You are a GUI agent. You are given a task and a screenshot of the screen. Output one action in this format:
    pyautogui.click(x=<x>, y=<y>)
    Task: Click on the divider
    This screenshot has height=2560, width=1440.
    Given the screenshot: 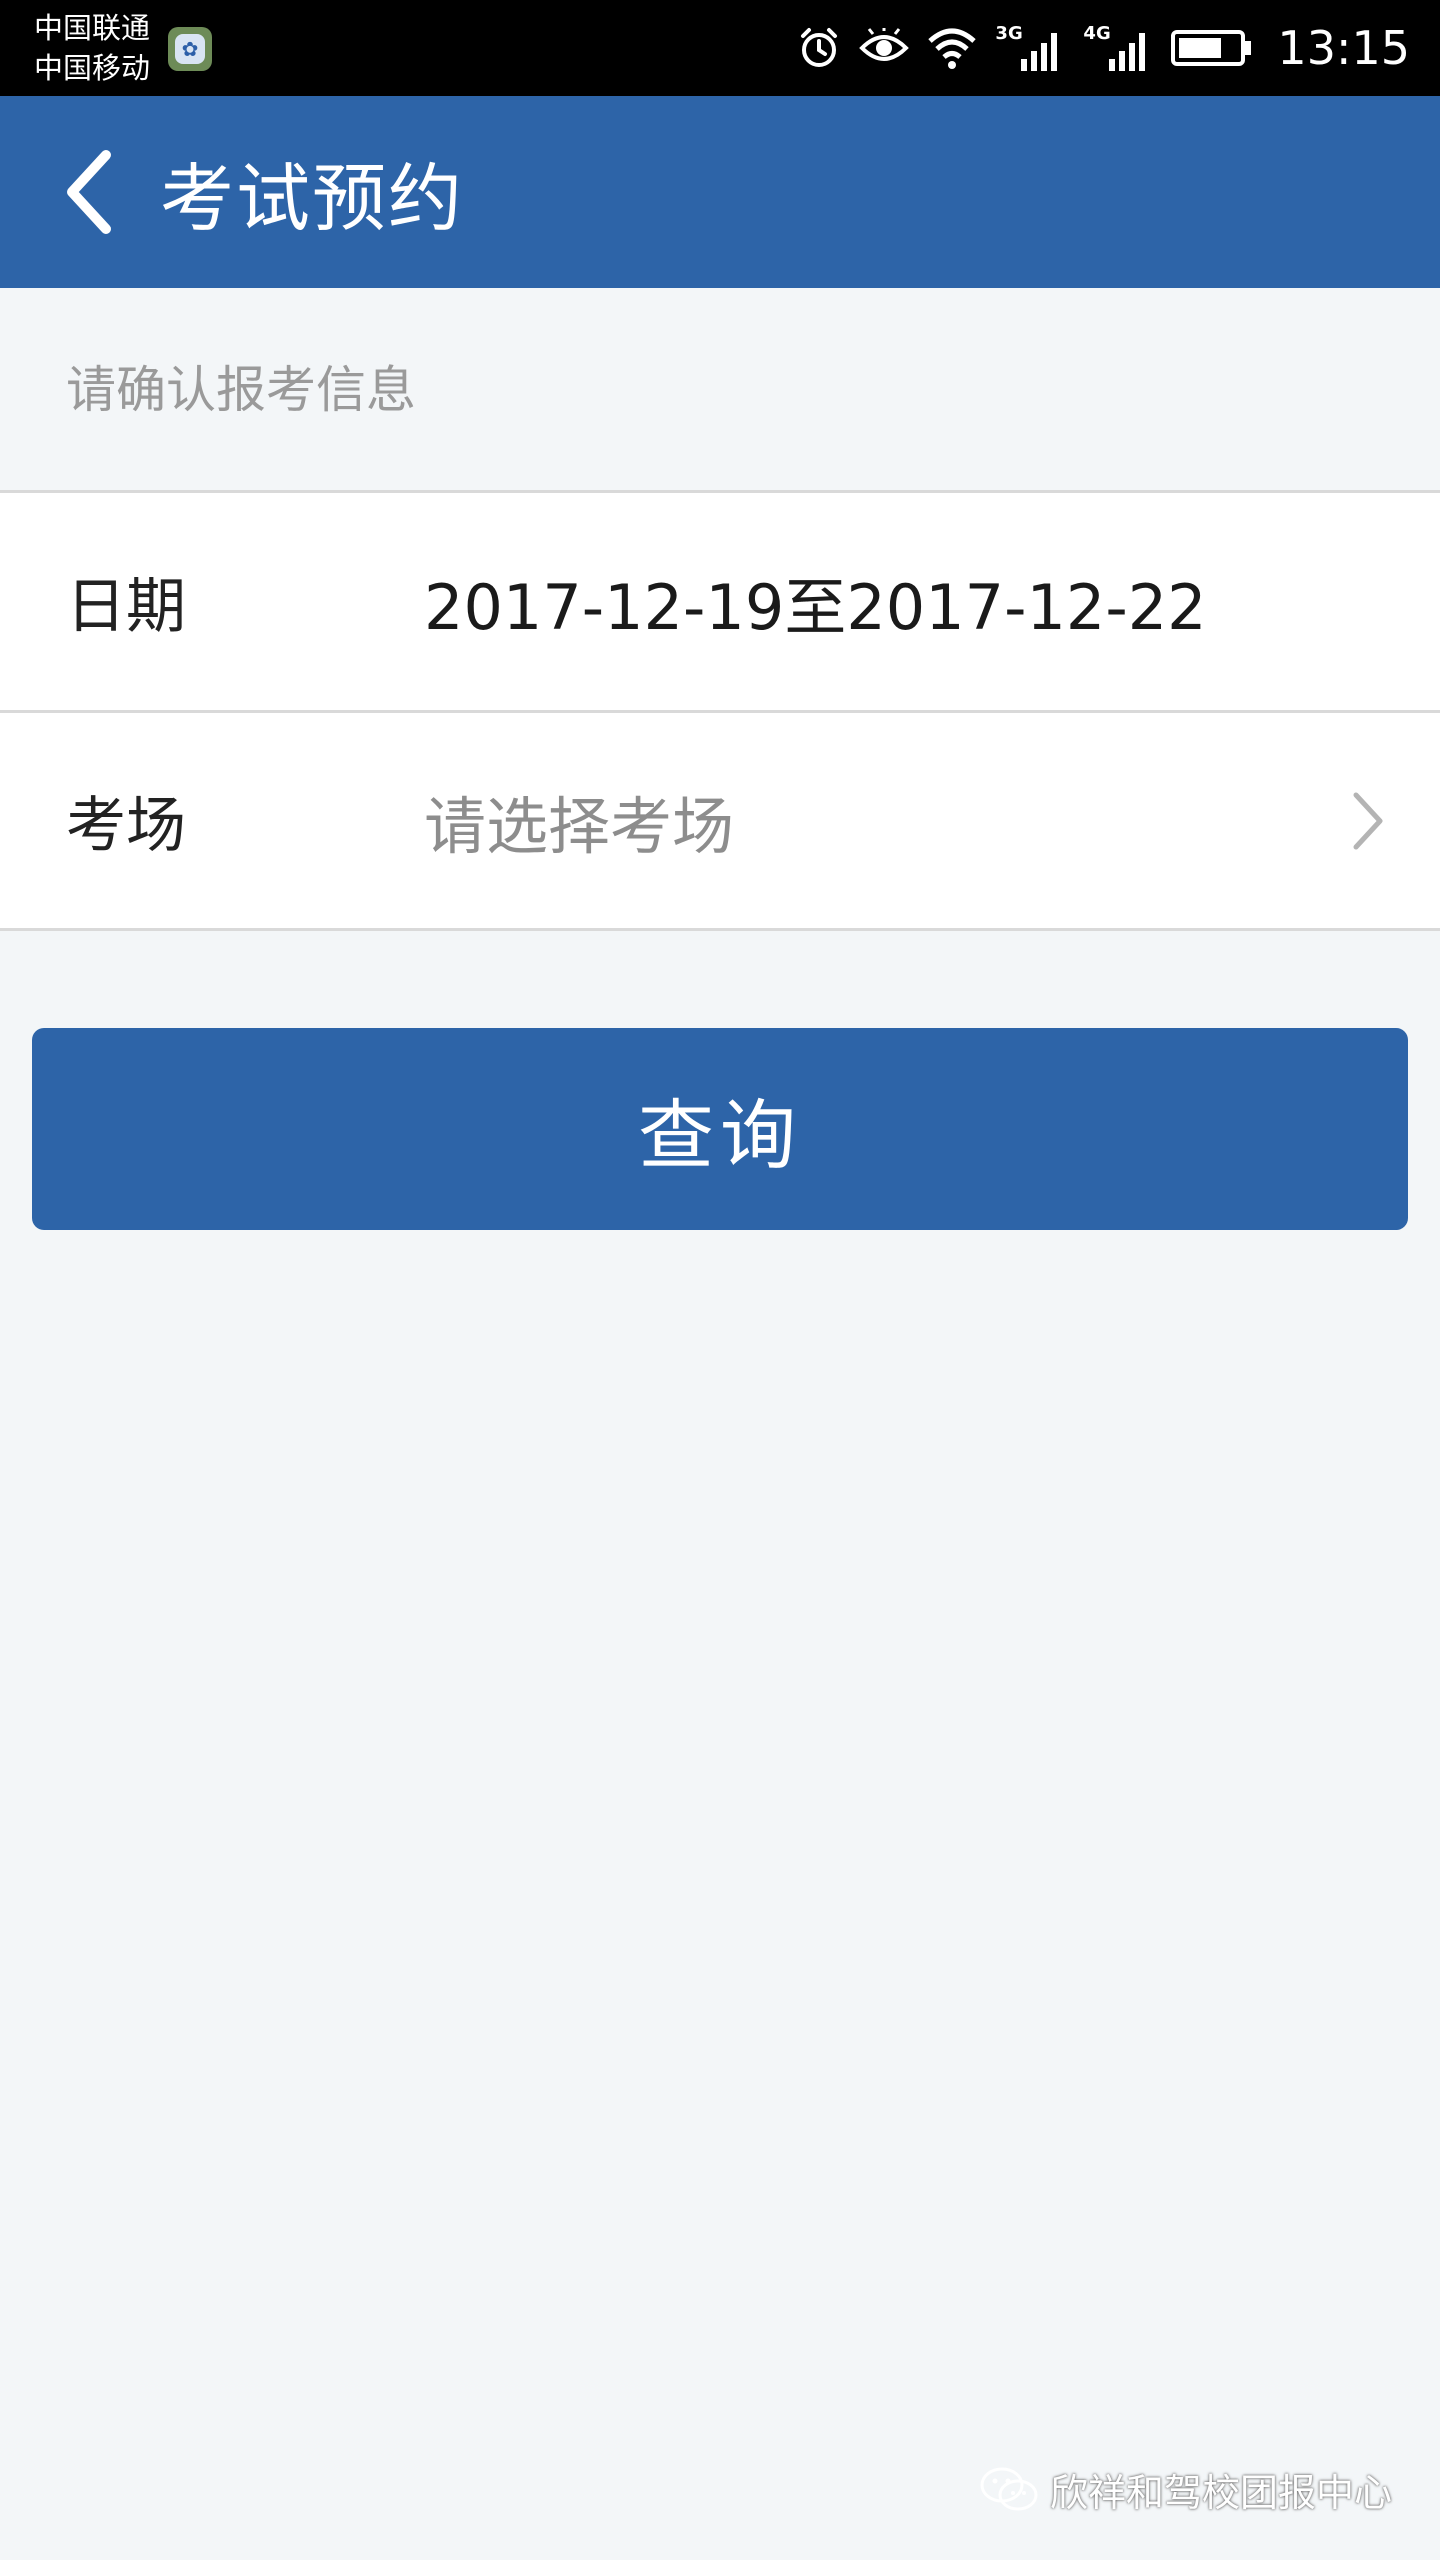 What is the action you would take?
    pyautogui.click(x=720, y=929)
    